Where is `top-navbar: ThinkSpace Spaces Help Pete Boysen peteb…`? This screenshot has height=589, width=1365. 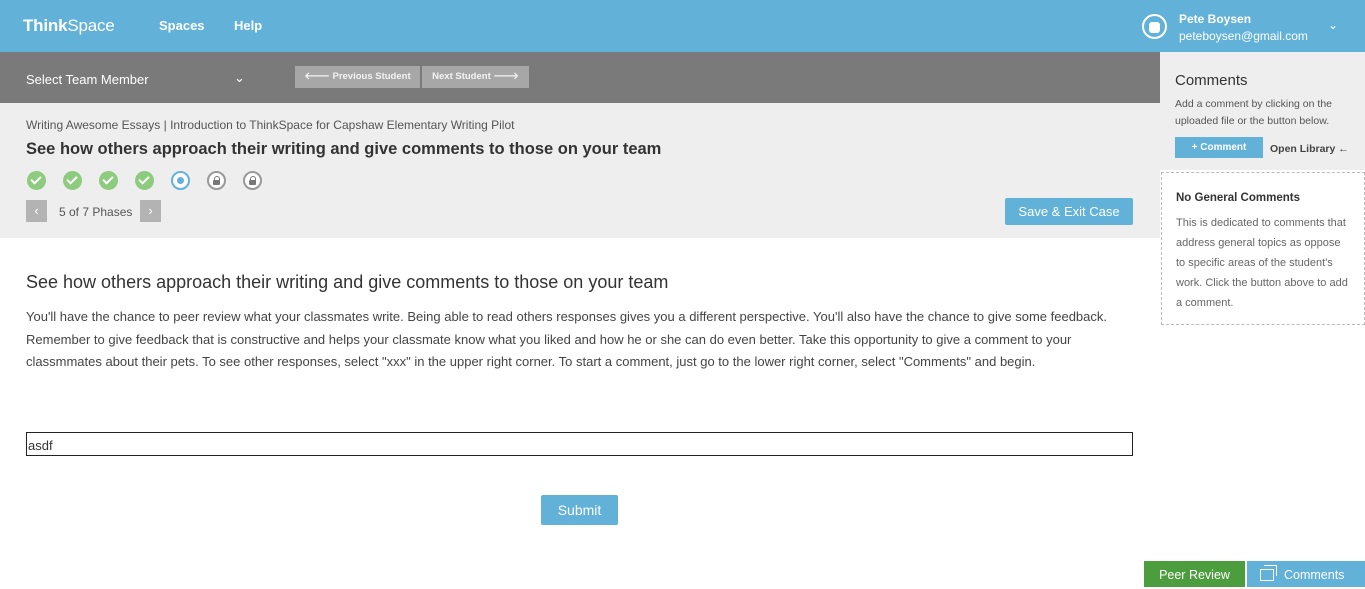
top-navbar: ThinkSpace Spaces Help Pete Boysen peteb… is located at coordinates (682, 26).